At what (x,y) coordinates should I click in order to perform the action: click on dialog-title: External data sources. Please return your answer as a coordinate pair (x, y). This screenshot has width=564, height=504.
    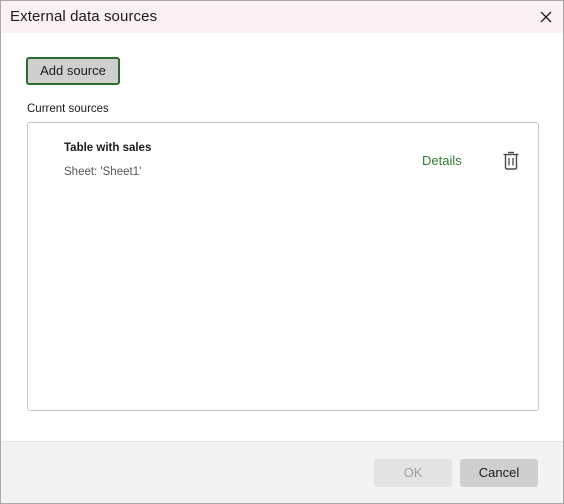
    Looking at the image, I should click on (84, 16).